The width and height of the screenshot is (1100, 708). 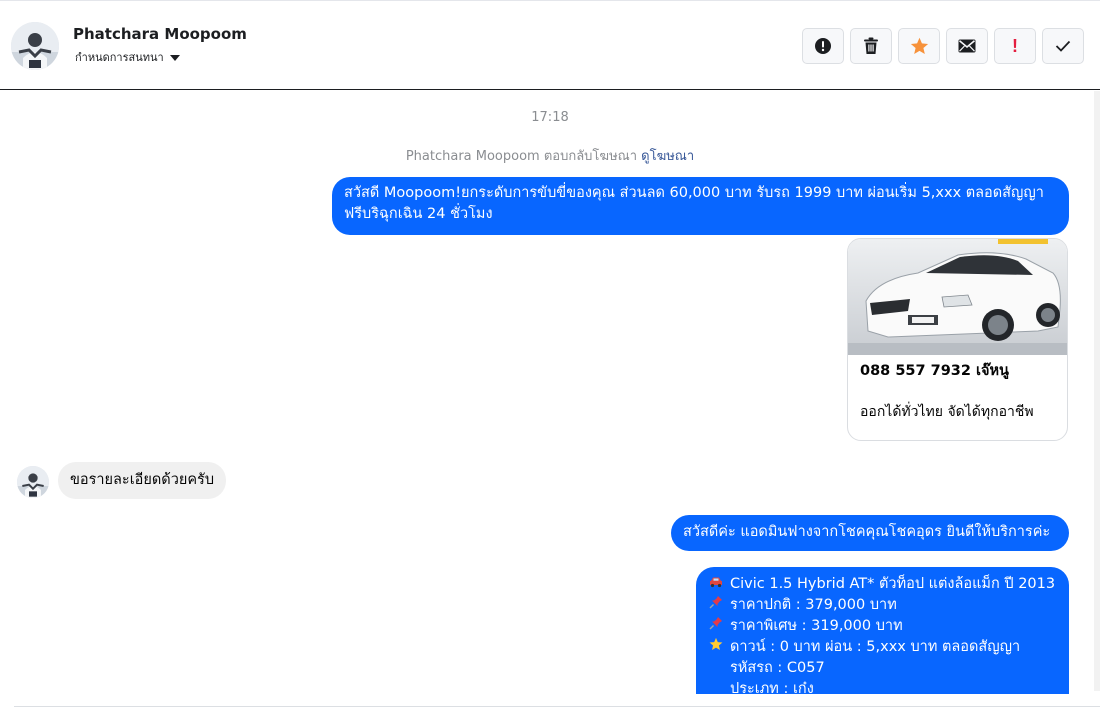 I want to click on mark-unread-button, so click(x=967, y=46).